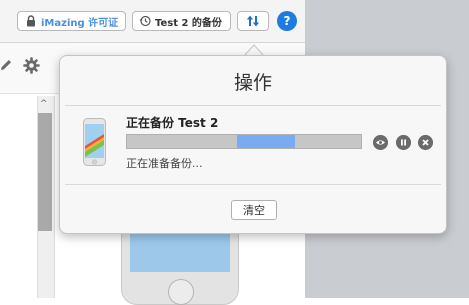  I want to click on pause-icon, so click(403, 142).